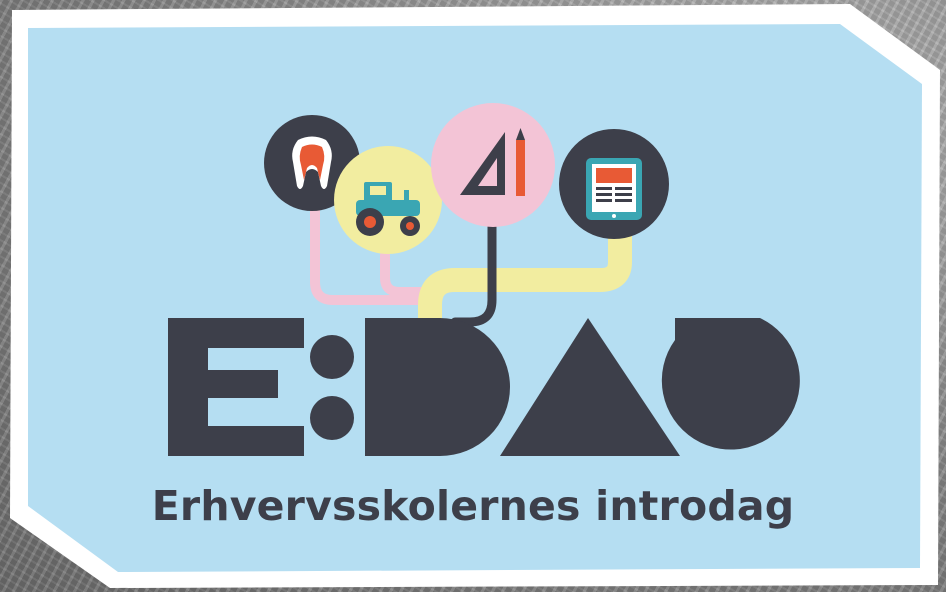  Describe the element at coordinates (493, 165) in the screenshot. I see `set-square-pencil-icon` at that location.